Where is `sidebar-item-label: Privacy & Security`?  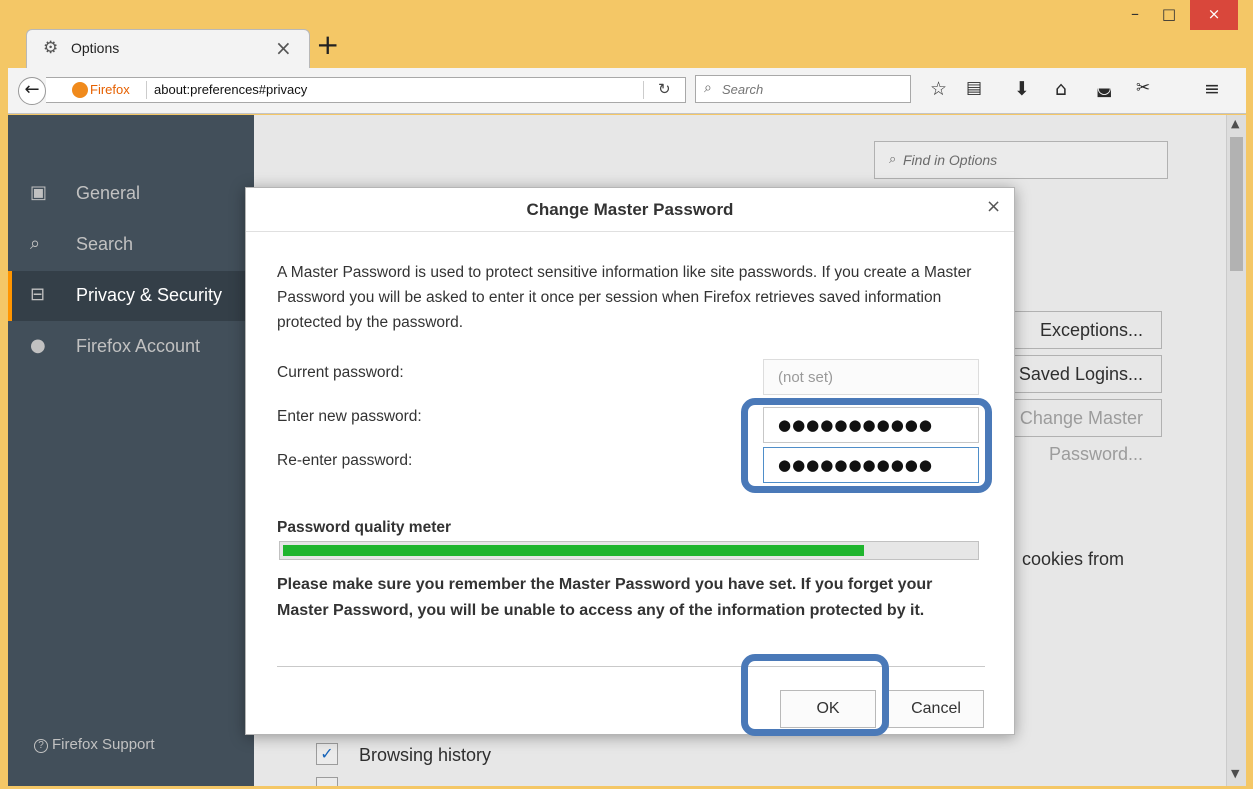 sidebar-item-label: Privacy & Security is located at coordinates (149, 295).